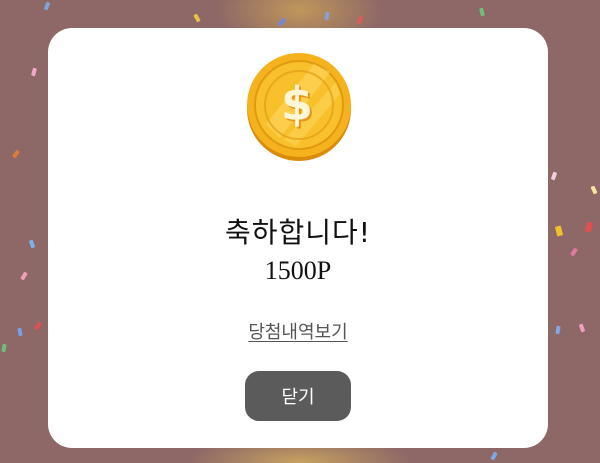 This screenshot has width=600, height=463. What do you see at coordinates (298, 396) in the screenshot?
I see `close-button: 닫기` at bounding box center [298, 396].